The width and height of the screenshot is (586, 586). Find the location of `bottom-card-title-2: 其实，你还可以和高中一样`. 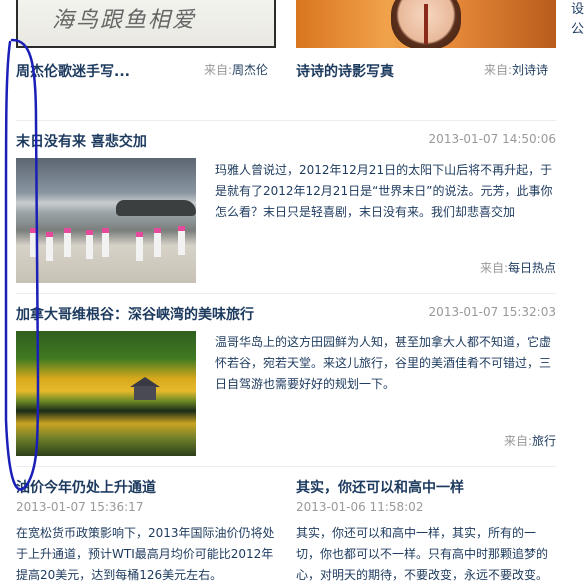

bottom-card-title-2: 其实，你还可以和高中一样 is located at coordinates (380, 487).